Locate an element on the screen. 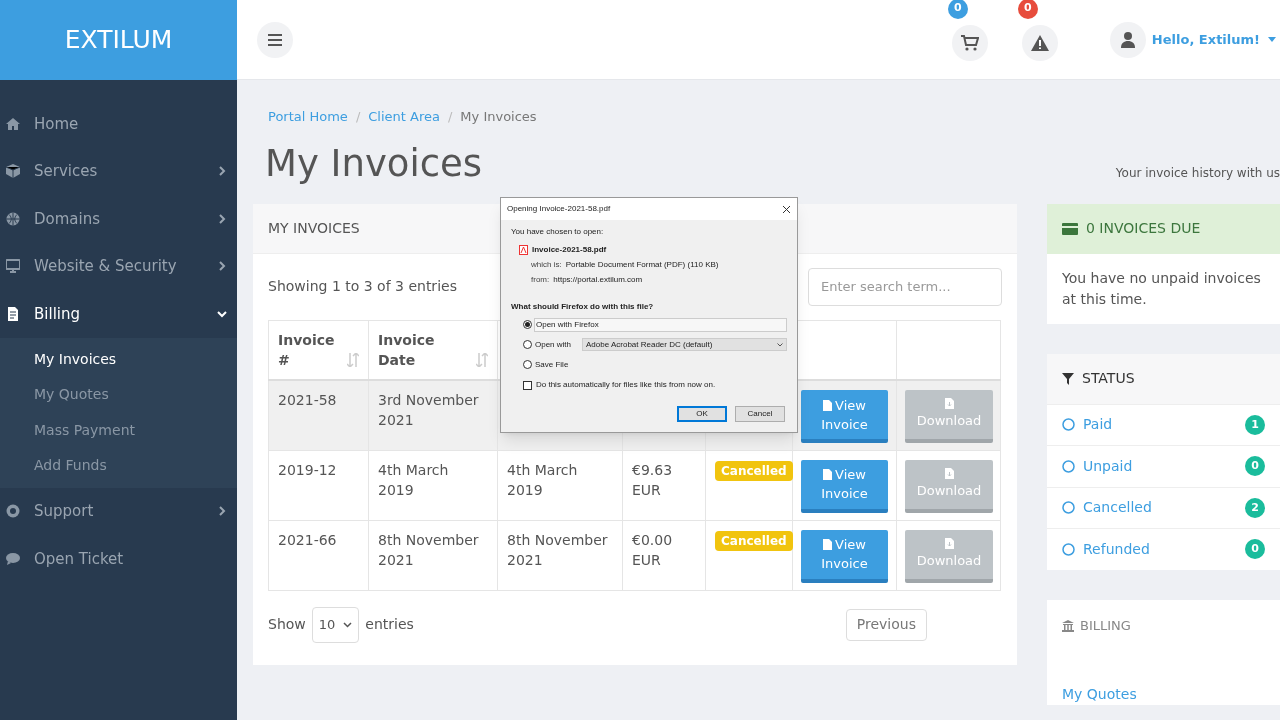 This screenshot has height=720, width=1280. page-size-select: 10 is located at coordinates (335, 624).